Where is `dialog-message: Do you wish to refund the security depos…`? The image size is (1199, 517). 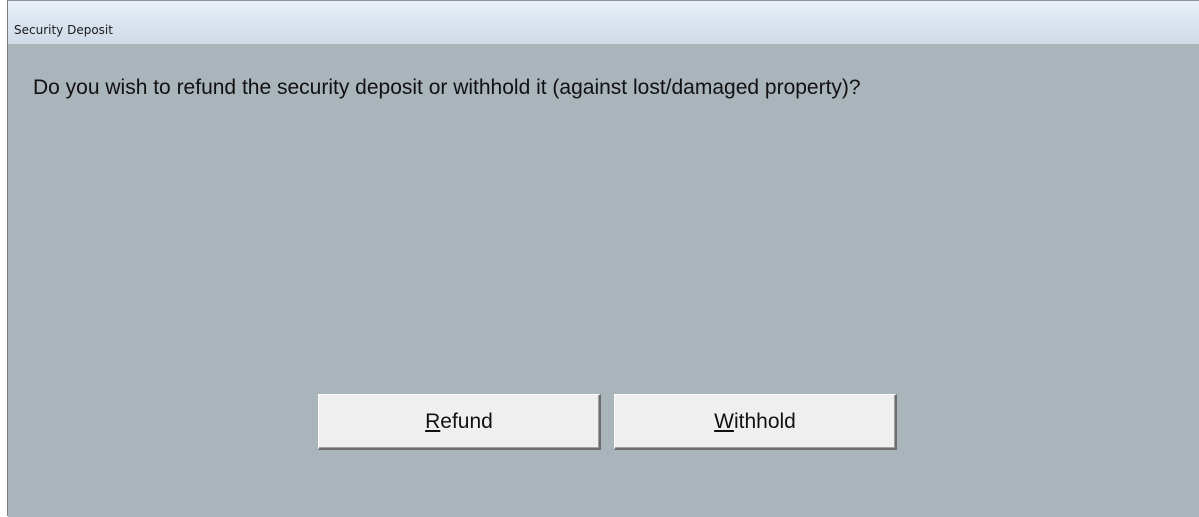
dialog-message: Do you wish to refund the security depos… is located at coordinates (447, 87).